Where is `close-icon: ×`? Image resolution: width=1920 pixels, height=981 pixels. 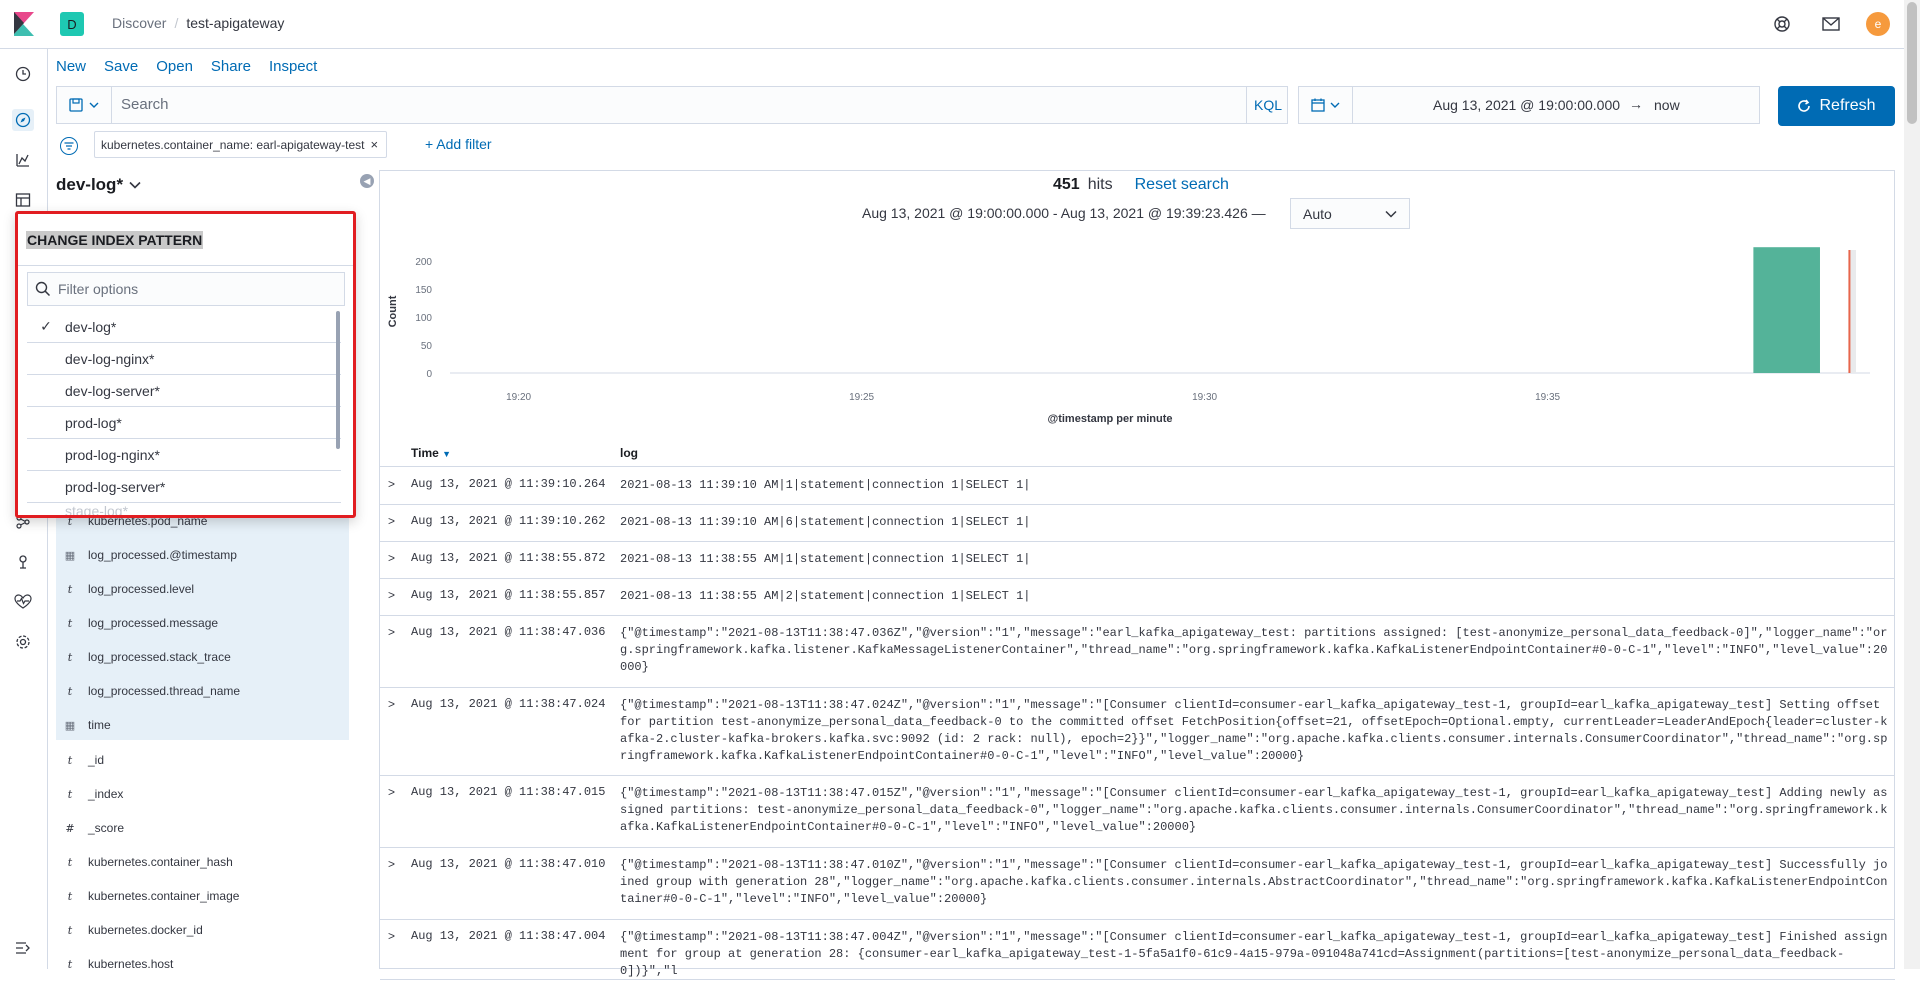
close-icon: × is located at coordinates (374, 144).